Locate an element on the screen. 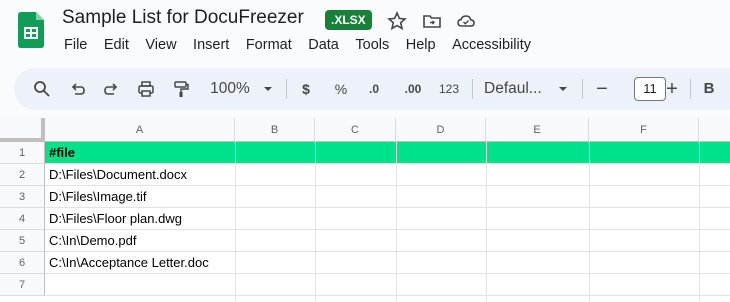  toolbar: 100% $ % .0 .00 123 Defaul... − 11 + B is located at coordinates (372, 89).